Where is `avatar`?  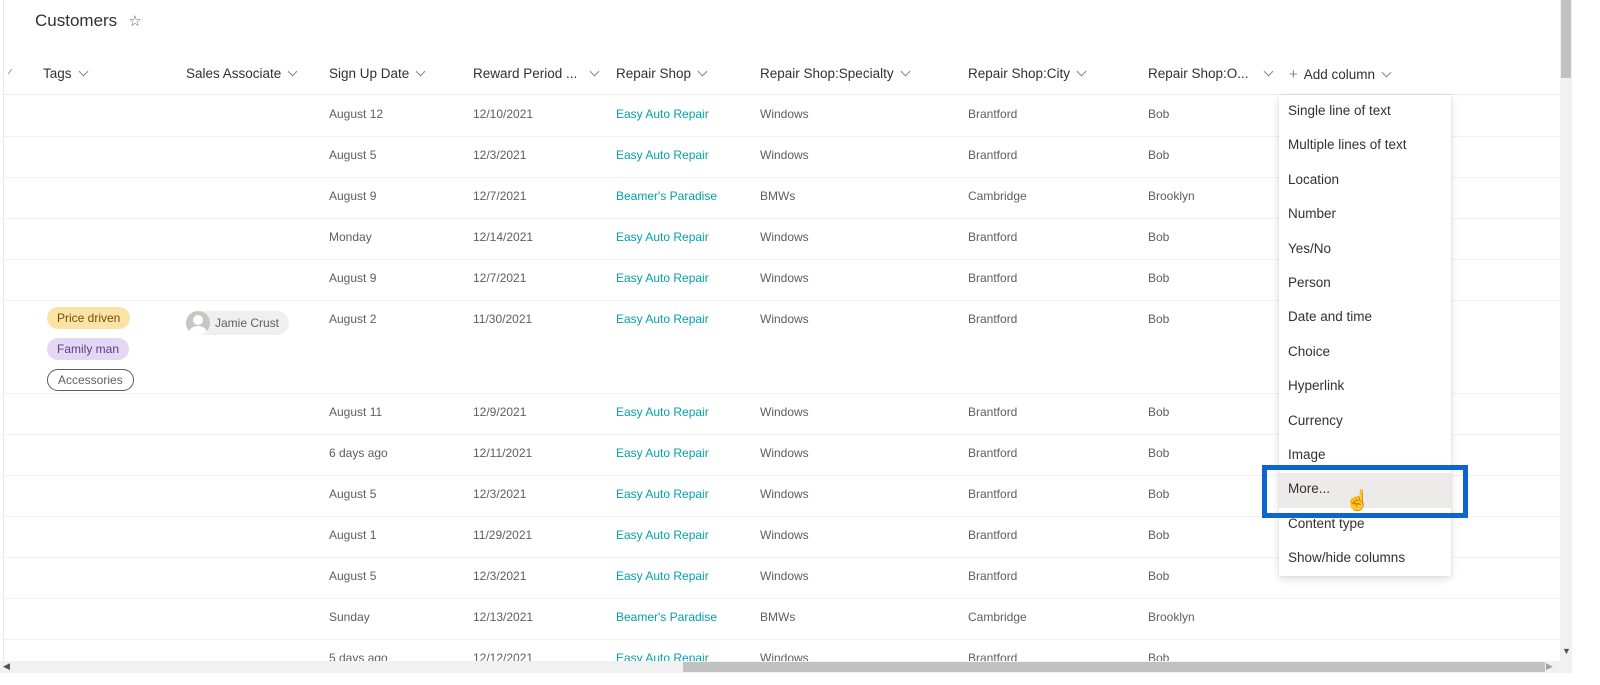
avatar is located at coordinates (198, 323).